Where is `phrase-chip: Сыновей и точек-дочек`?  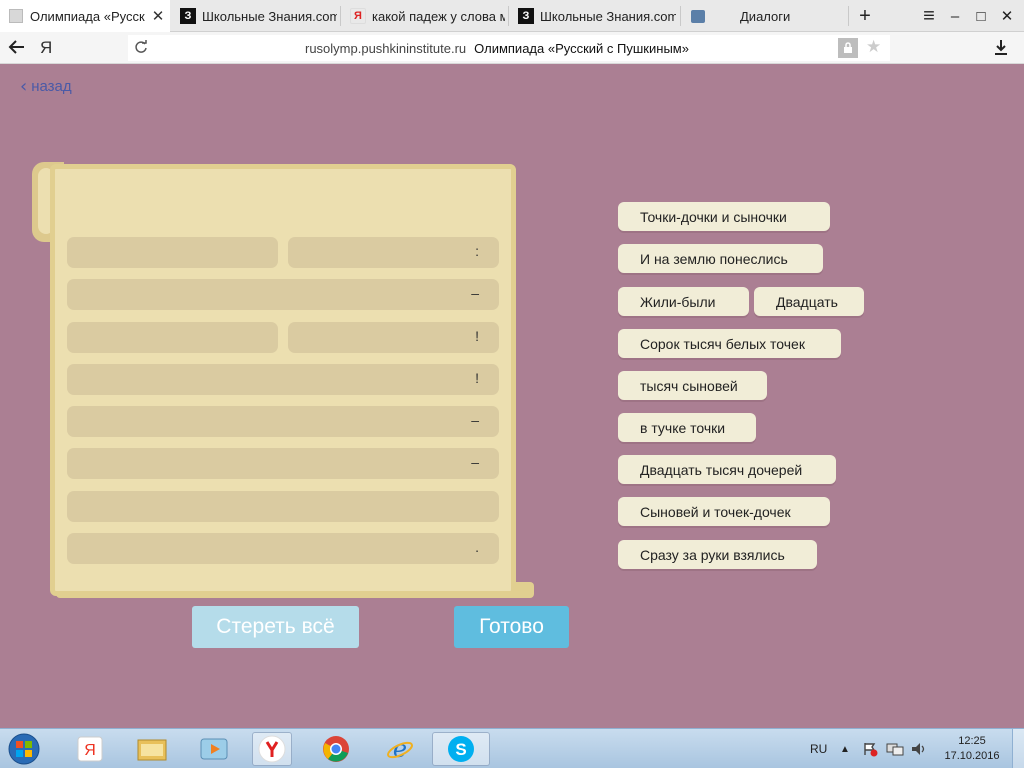 phrase-chip: Сыновей и точек-дочек is located at coordinates (724, 511).